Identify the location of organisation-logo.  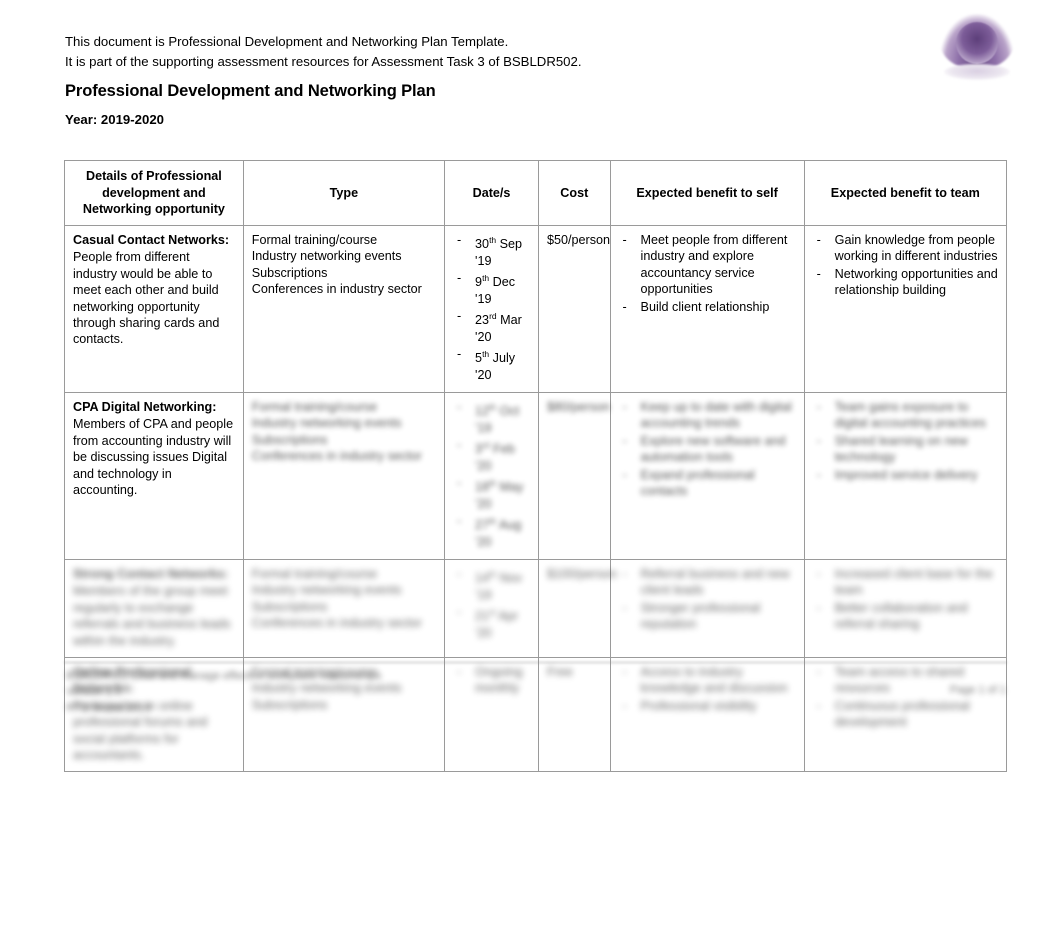
(977, 44).